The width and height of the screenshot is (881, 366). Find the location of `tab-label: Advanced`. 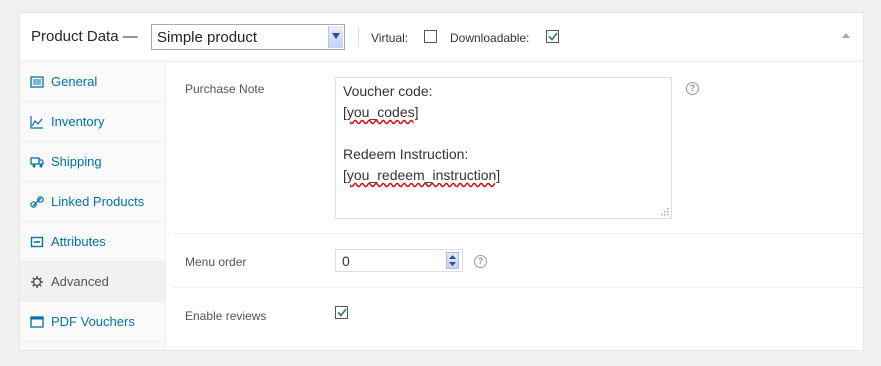

tab-label: Advanced is located at coordinates (80, 281).